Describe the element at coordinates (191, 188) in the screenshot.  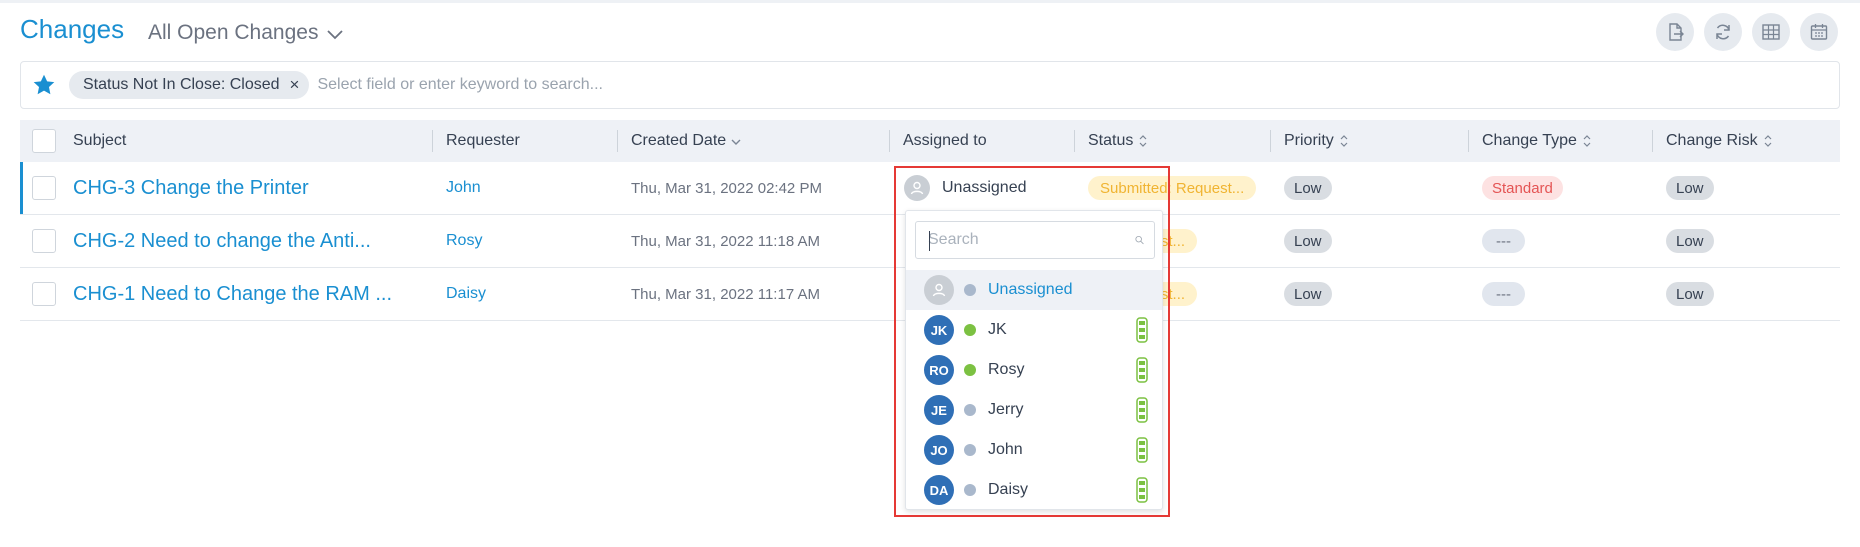
I see `row-subject-link: CHG-3 Change the Printer` at that location.